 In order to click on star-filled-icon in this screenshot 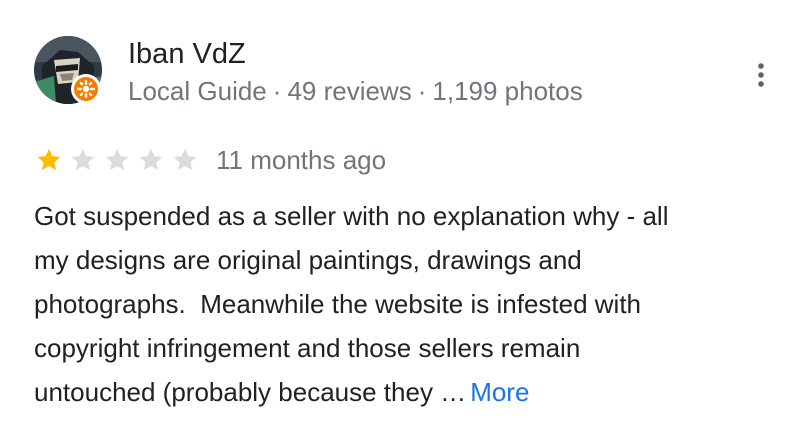, I will do `click(49, 159)`.